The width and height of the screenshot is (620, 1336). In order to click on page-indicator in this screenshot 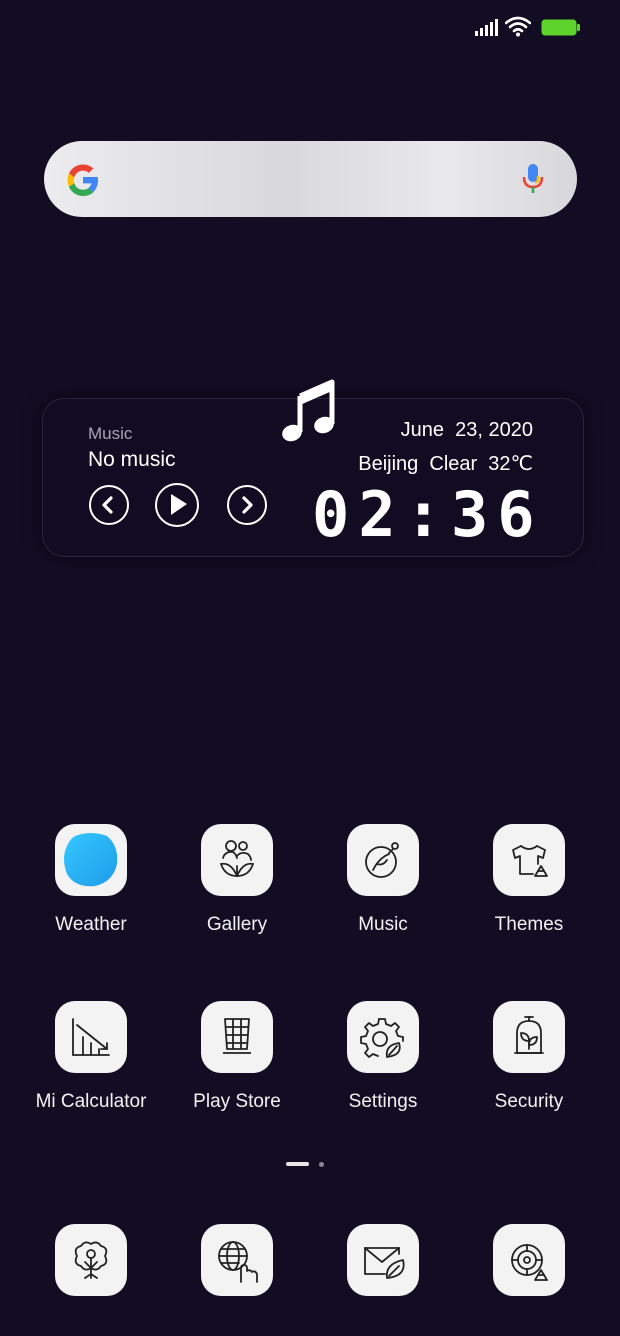, I will do `click(310, 1165)`.